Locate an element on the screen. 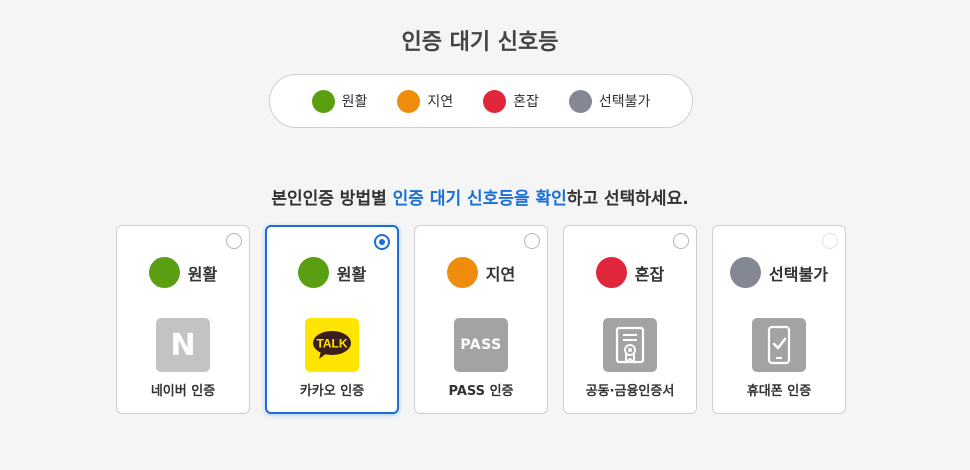 This screenshot has height=470, width=970. instruction-before: 본인인증 방법별 is located at coordinates (332, 199).